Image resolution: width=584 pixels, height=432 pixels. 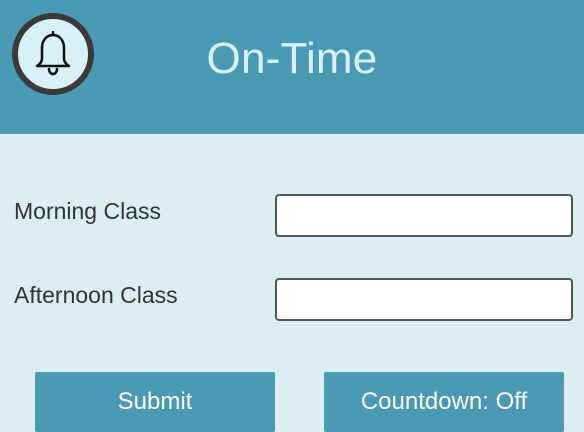 I want to click on afternoon-class-input, so click(x=424, y=299).